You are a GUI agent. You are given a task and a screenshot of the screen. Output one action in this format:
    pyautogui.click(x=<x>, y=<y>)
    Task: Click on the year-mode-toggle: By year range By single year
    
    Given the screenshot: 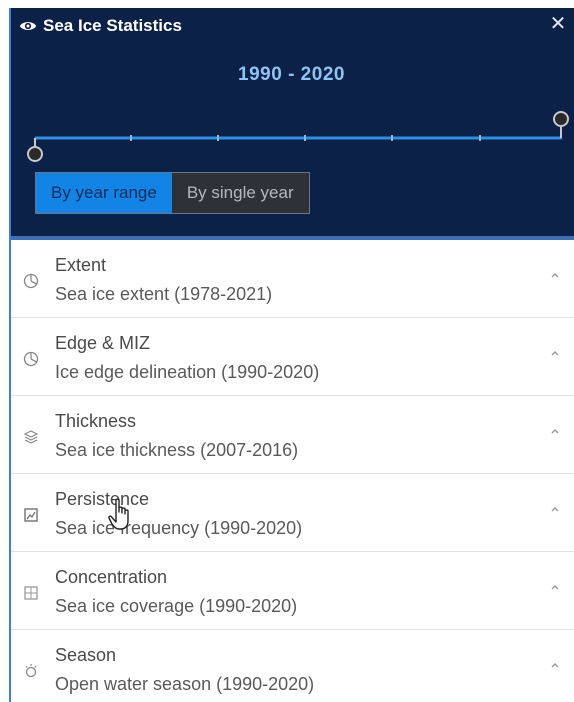 What is the action you would take?
    pyautogui.click(x=172, y=193)
    